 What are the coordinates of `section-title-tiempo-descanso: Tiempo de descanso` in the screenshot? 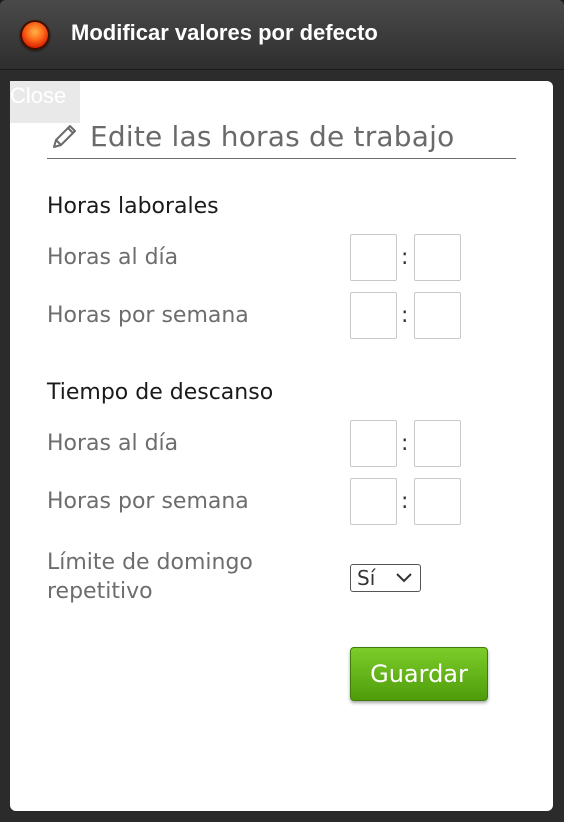 It's located at (160, 392).